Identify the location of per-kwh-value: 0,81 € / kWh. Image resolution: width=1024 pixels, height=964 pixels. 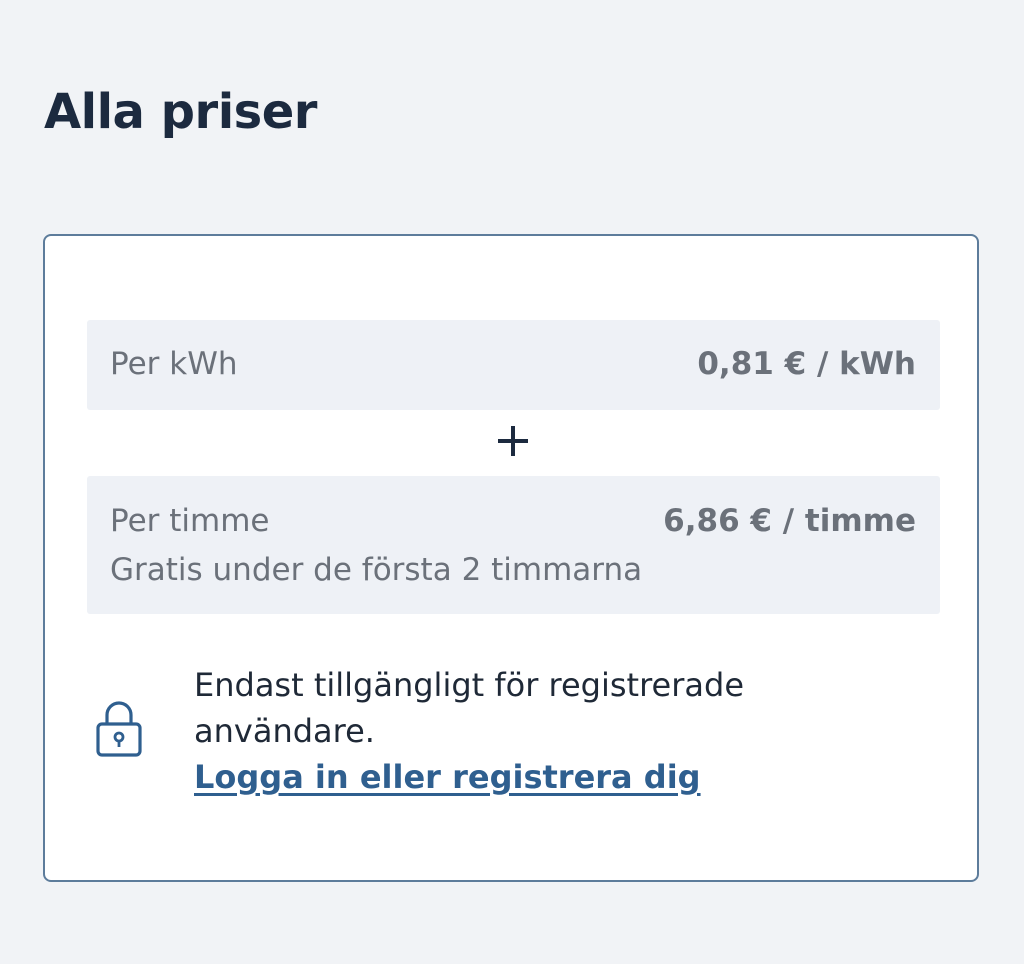
(806, 364).